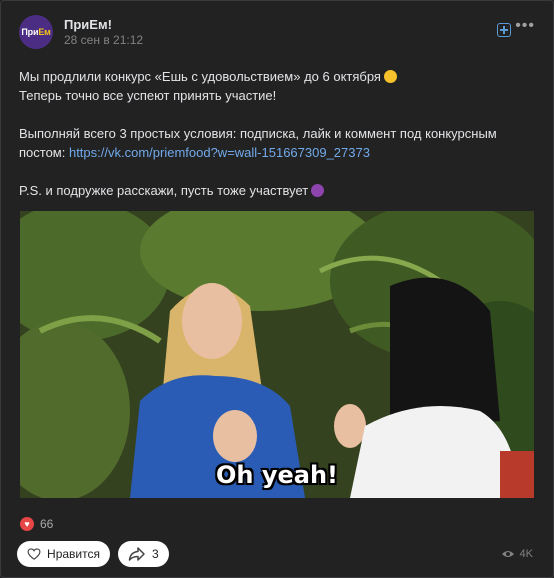  Describe the element at coordinates (507, 554) in the screenshot. I see `eye-icon` at that location.